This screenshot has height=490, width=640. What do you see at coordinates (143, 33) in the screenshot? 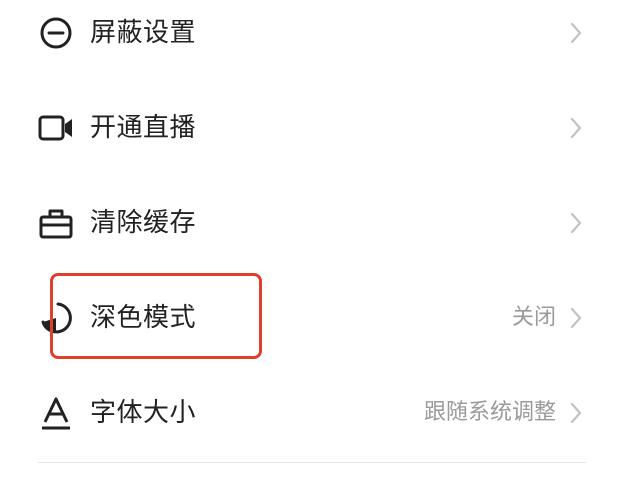
I see `settings-item-label: 屏蔽设置` at bounding box center [143, 33].